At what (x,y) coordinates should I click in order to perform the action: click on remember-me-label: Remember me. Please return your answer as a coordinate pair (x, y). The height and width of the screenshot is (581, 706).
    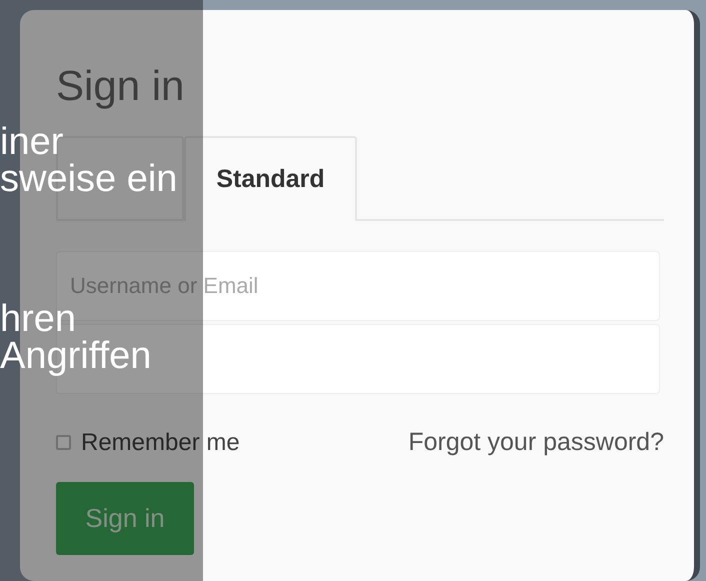
    Looking at the image, I should click on (160, 443).